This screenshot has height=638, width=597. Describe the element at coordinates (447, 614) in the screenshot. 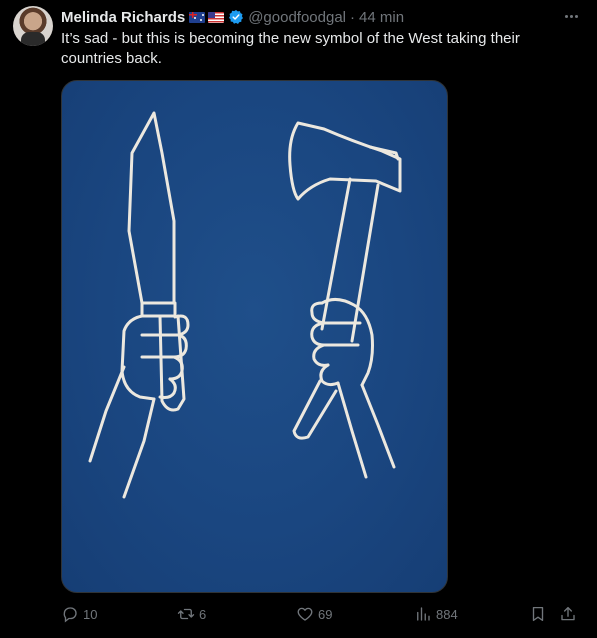

I see `view-count: 884` at that location.